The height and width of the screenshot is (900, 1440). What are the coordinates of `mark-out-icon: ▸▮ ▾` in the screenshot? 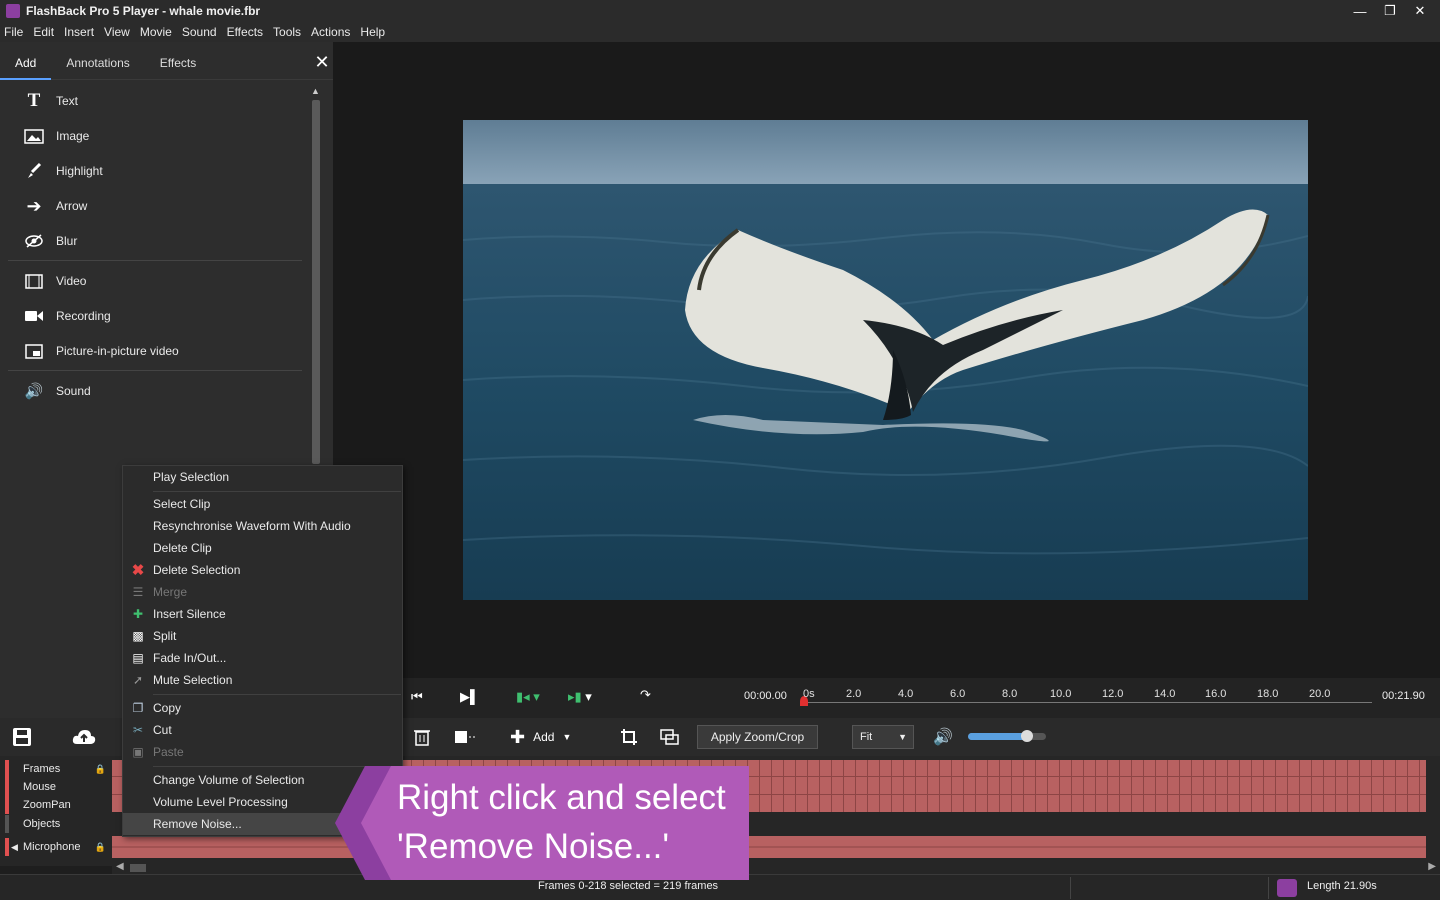 It's located at (580, 697).